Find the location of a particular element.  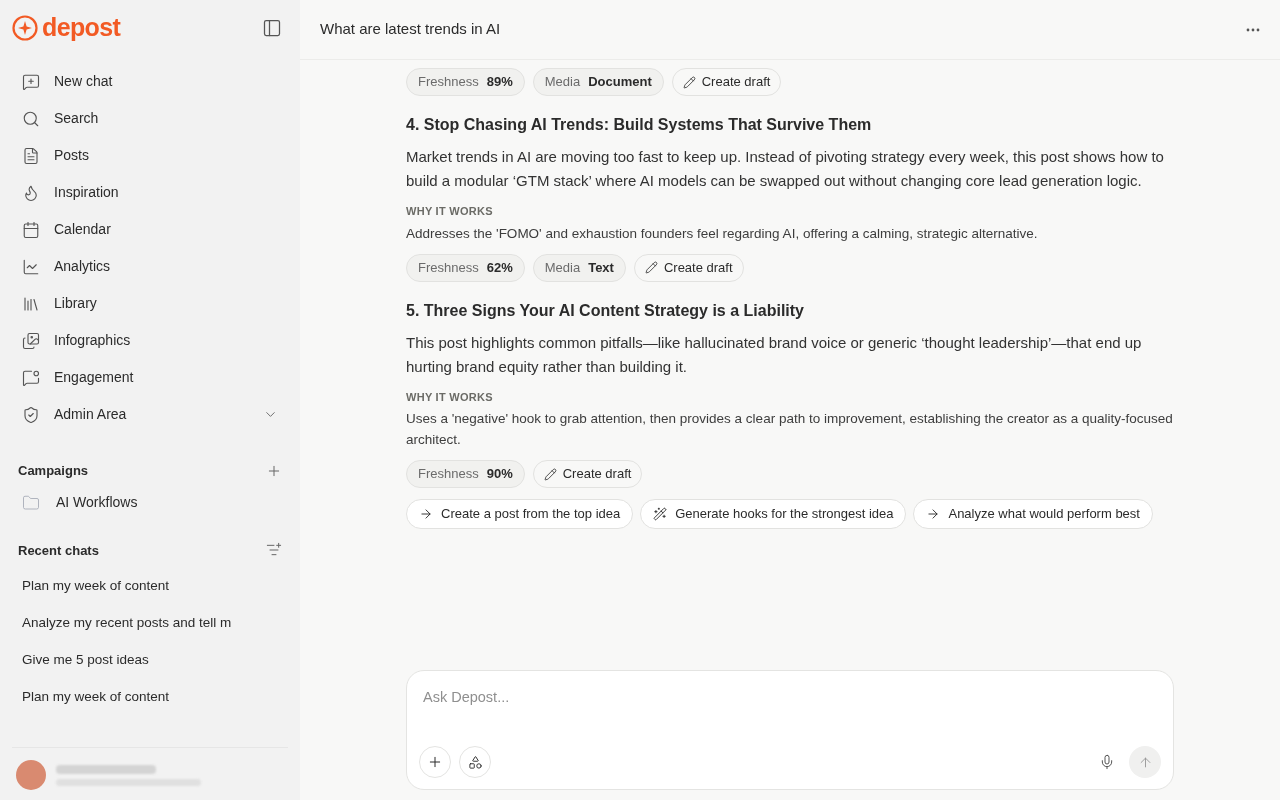

idea-title: 4. Stop Chasing AI Trends: Build Systems That Survive Them is located at coordinates (639, 125).